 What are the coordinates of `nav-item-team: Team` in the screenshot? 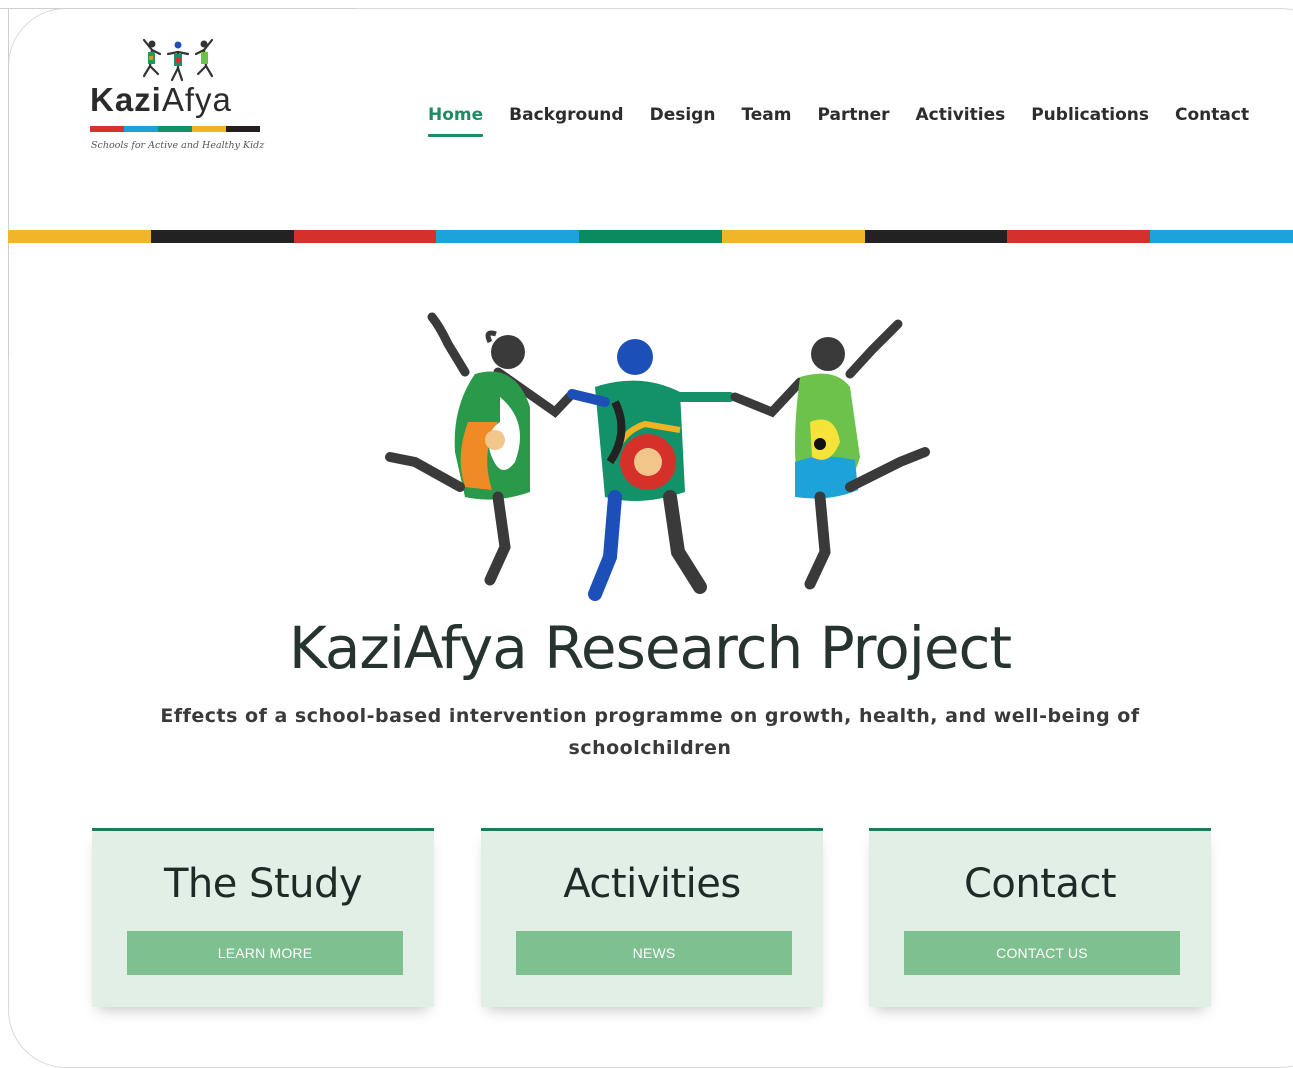 It's located at (766, 121).